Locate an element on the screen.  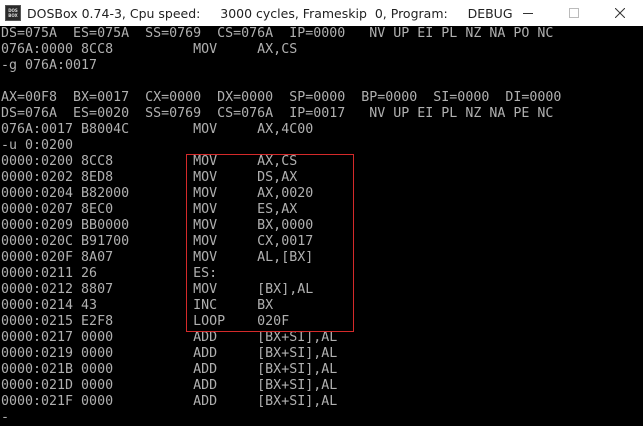
close-button is located at coordinates (620, 13).